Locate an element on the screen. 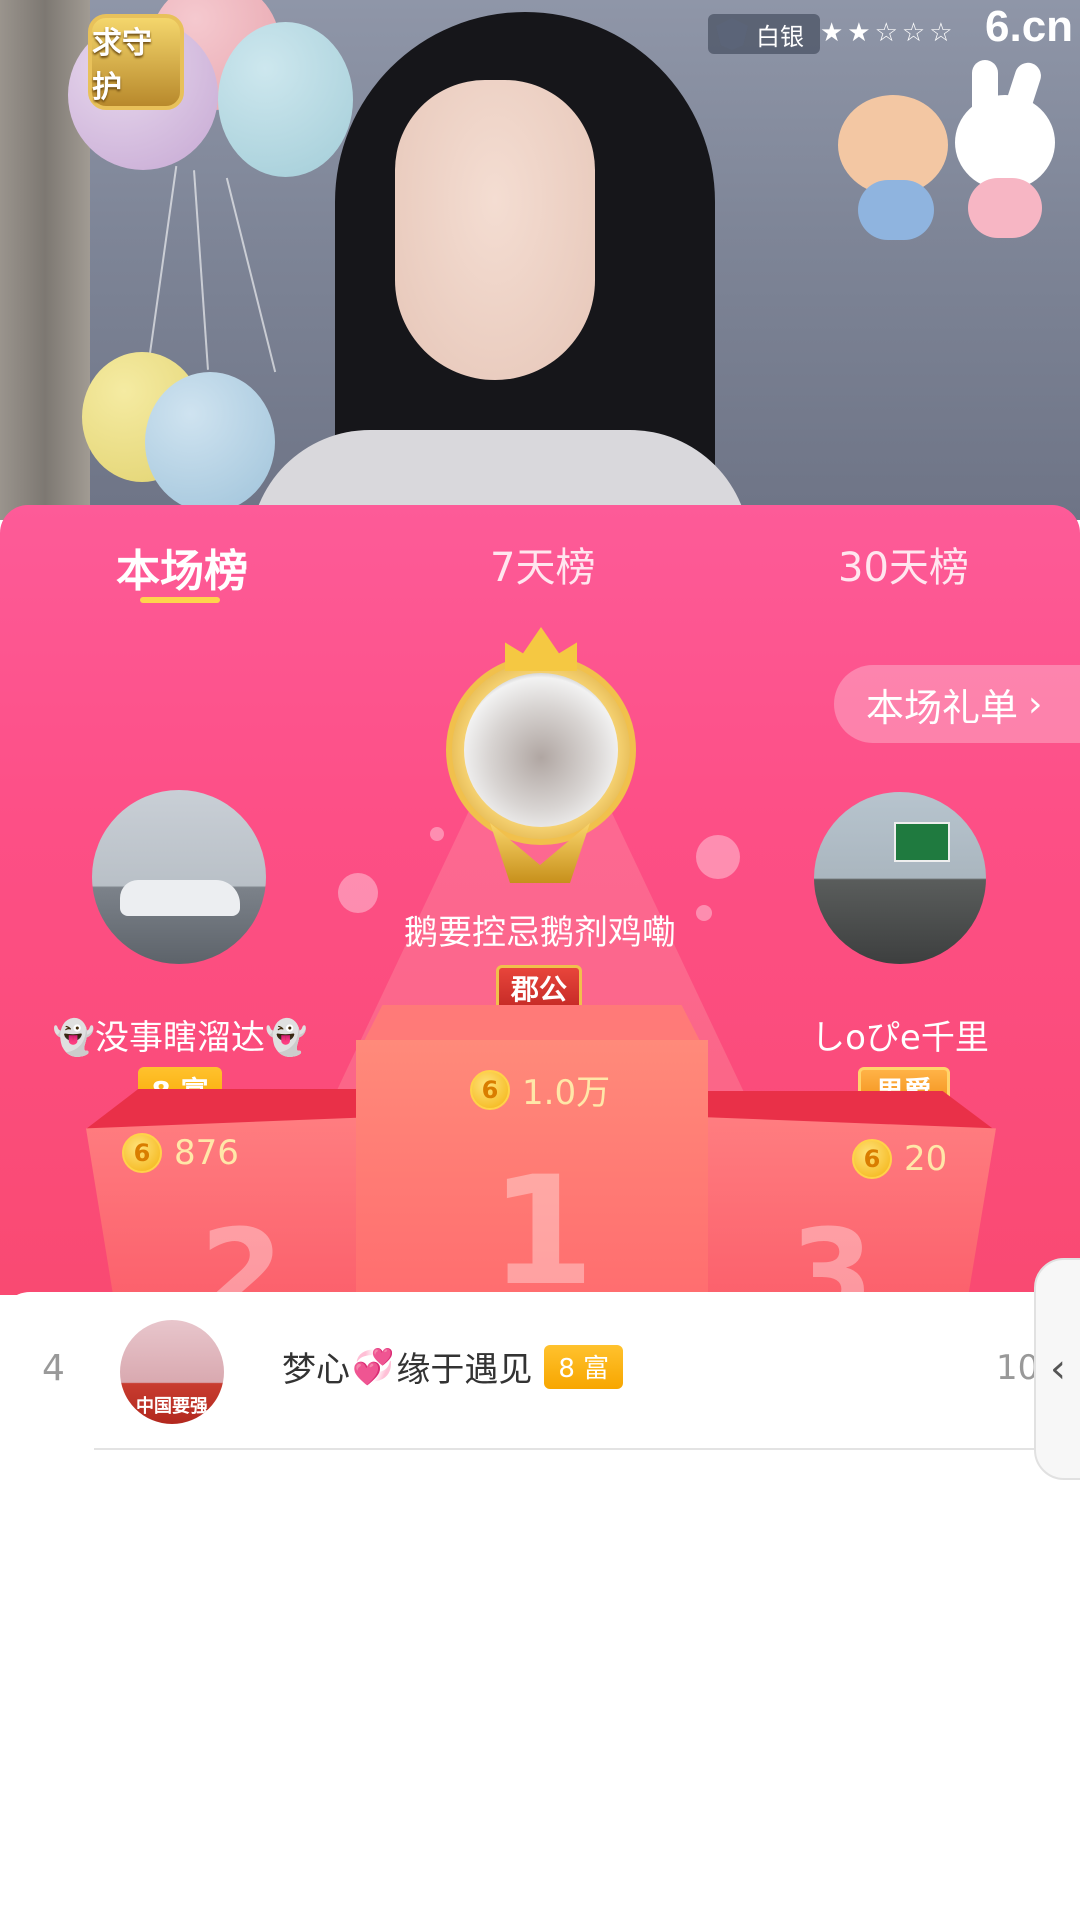 The image size is (1080, 1920). list-user-name-part: 梦心 is located at coordinates (316, 1370).